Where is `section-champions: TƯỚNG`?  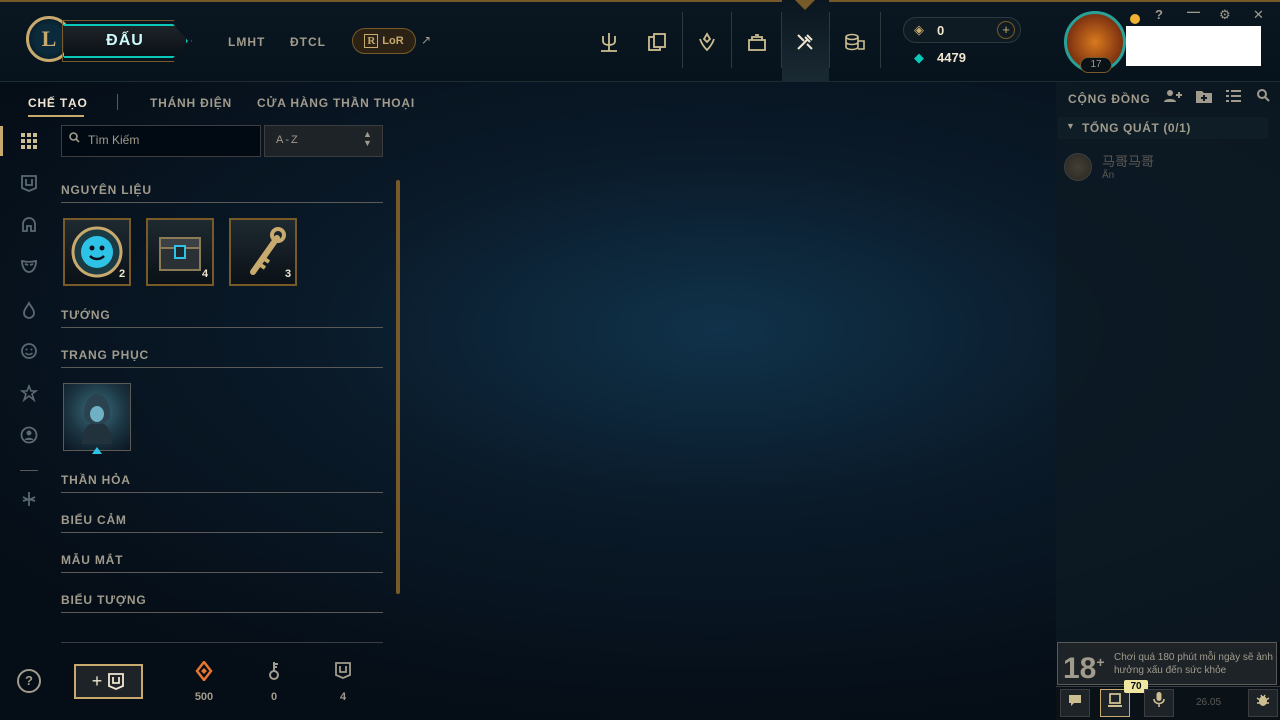
section-champions: TƯỚNG is located at coordinates (86, 315).